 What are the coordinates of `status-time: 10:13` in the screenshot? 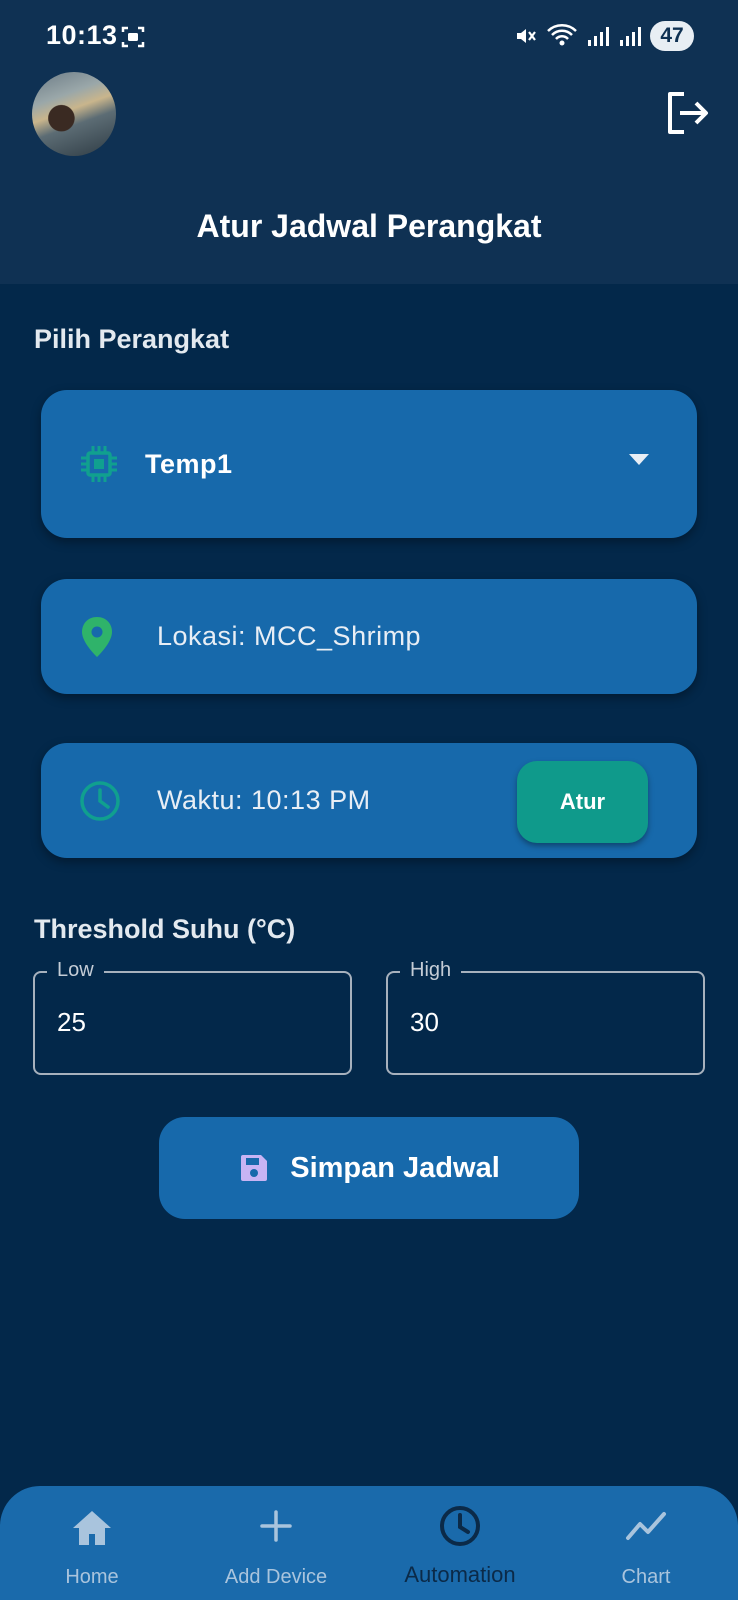 It's located at (82, 35).